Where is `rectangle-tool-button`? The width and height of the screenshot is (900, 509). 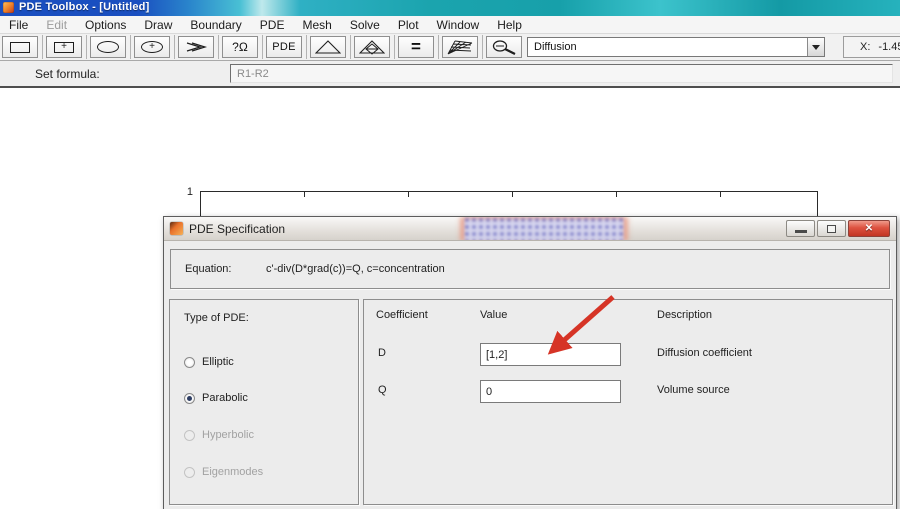 rectangle-tool-button is located at coordinates (20, 47).